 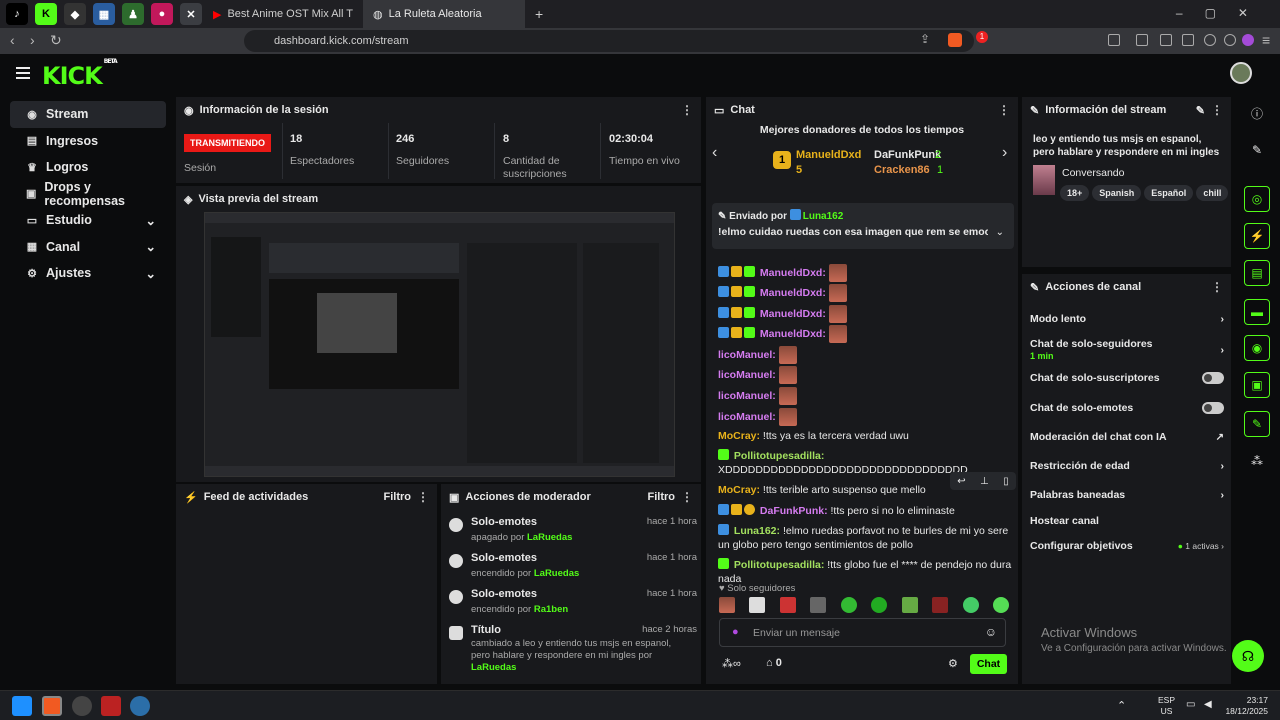 I want to click on banned-words-row: Palabras baneadas ›, so click(x=1127, y=495).